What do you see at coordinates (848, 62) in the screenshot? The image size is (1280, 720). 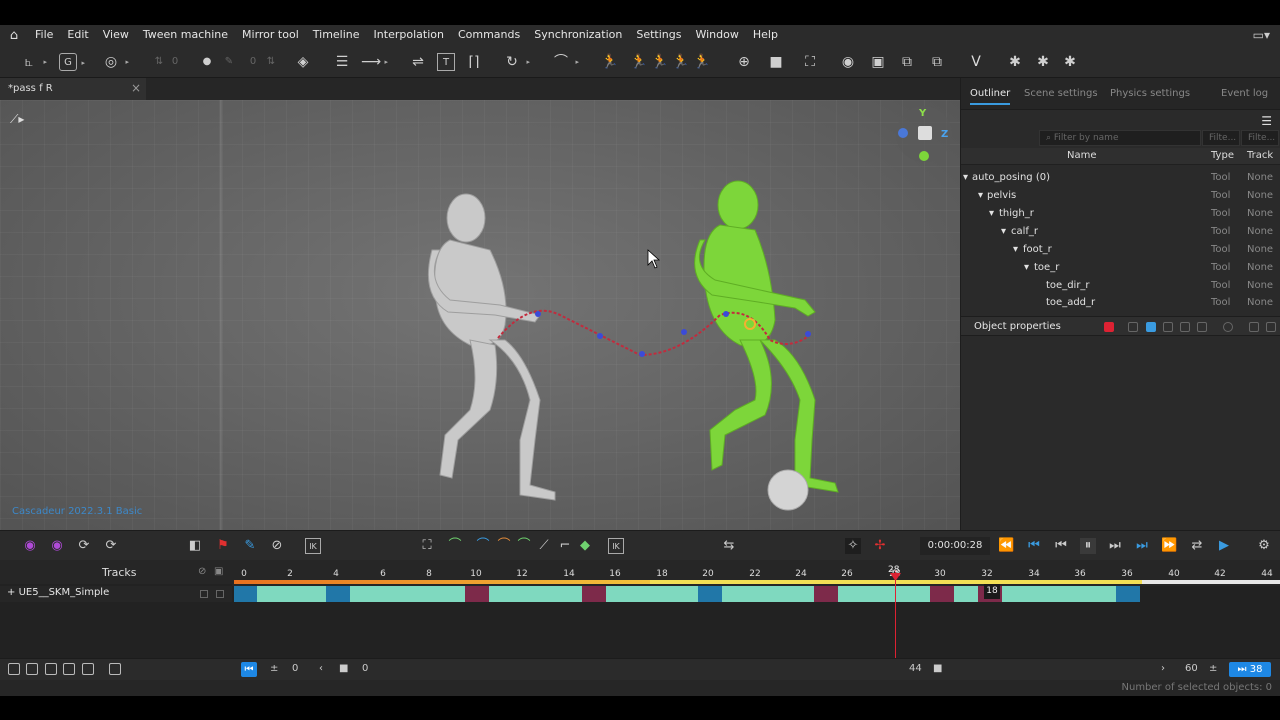 I see `ring-icon: ◉` at bounding box center [848, 62].